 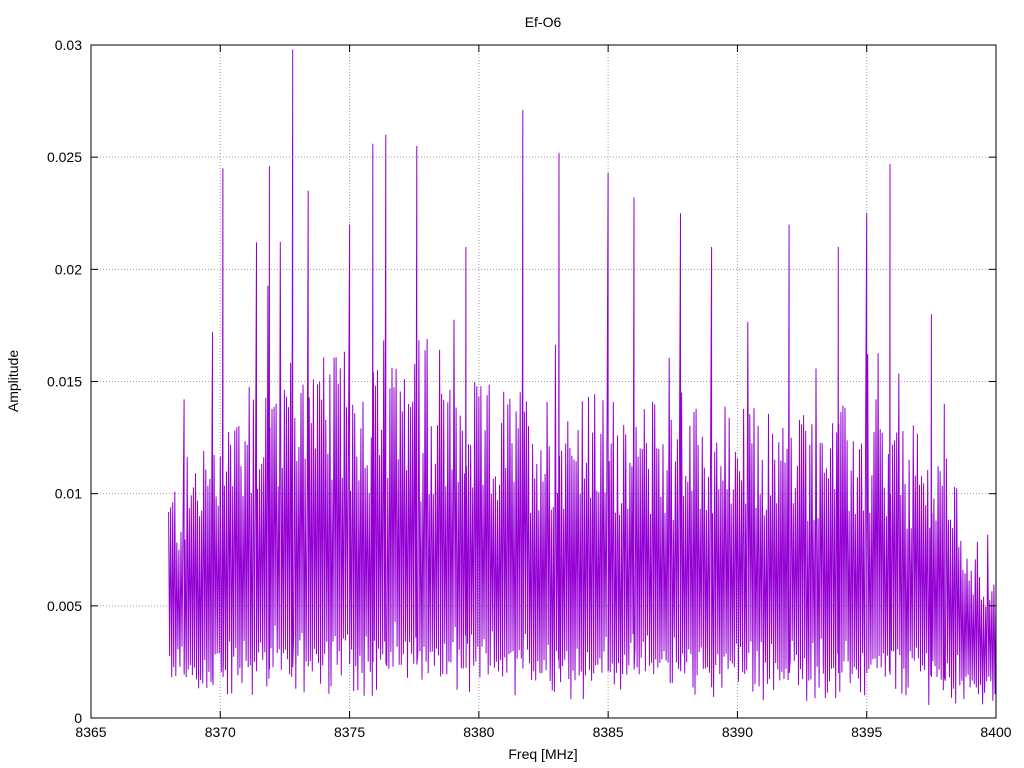 I want to click on x-tick-label: 8395, so click(x=866, y=732).